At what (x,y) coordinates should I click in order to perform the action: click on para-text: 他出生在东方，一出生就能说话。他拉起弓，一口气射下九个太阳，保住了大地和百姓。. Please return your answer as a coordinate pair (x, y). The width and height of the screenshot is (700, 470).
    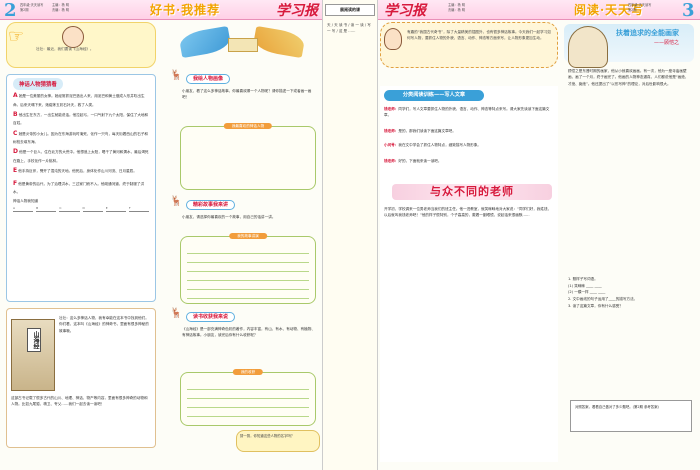
    Looking at the image, I should click on (81, 119).